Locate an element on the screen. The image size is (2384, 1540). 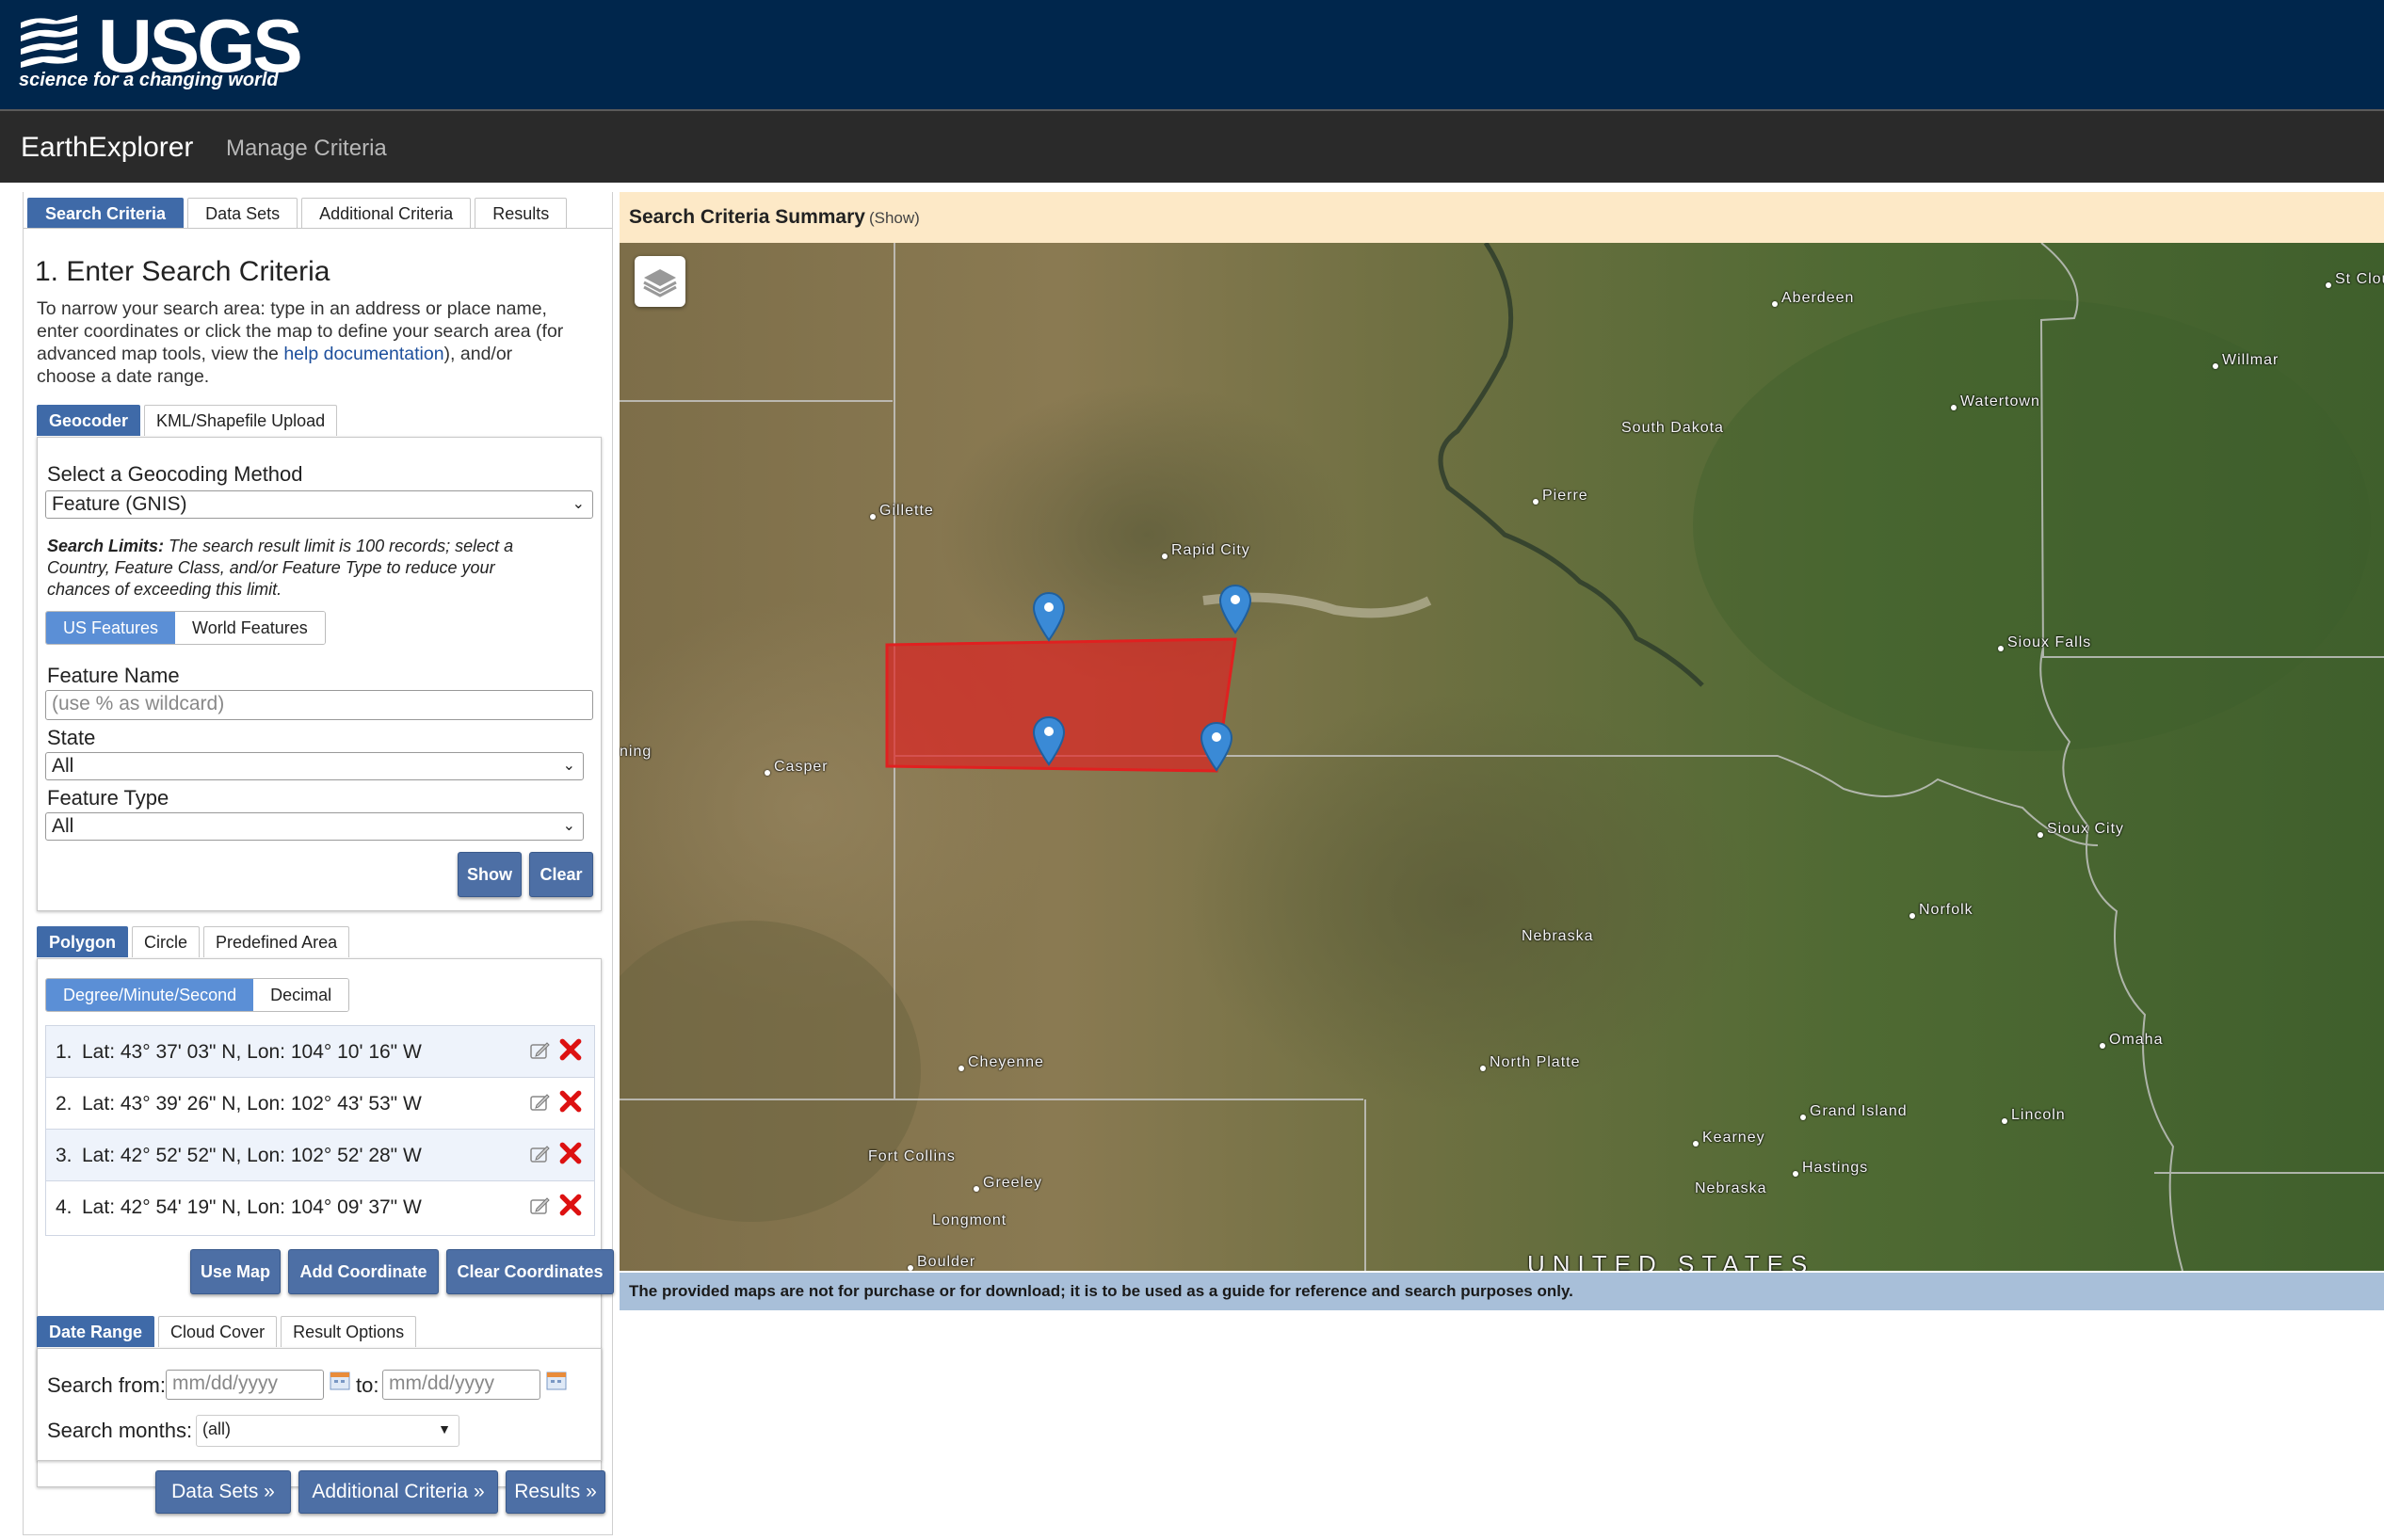
map-label: Kearney is located at coordinates (1729, 1138).